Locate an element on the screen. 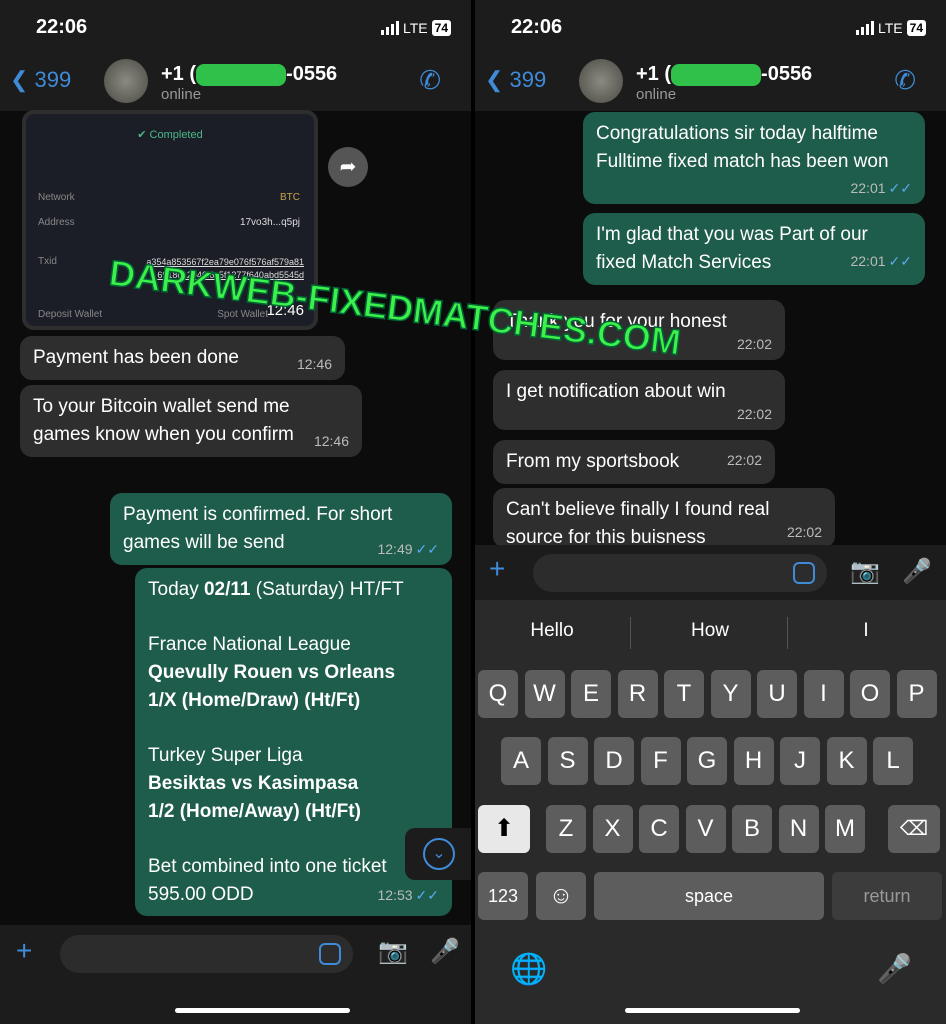 The width and height of the screenshot is (946, 1024). dictation-mic-icon: 🎤 is located at coordinates (894, 968).